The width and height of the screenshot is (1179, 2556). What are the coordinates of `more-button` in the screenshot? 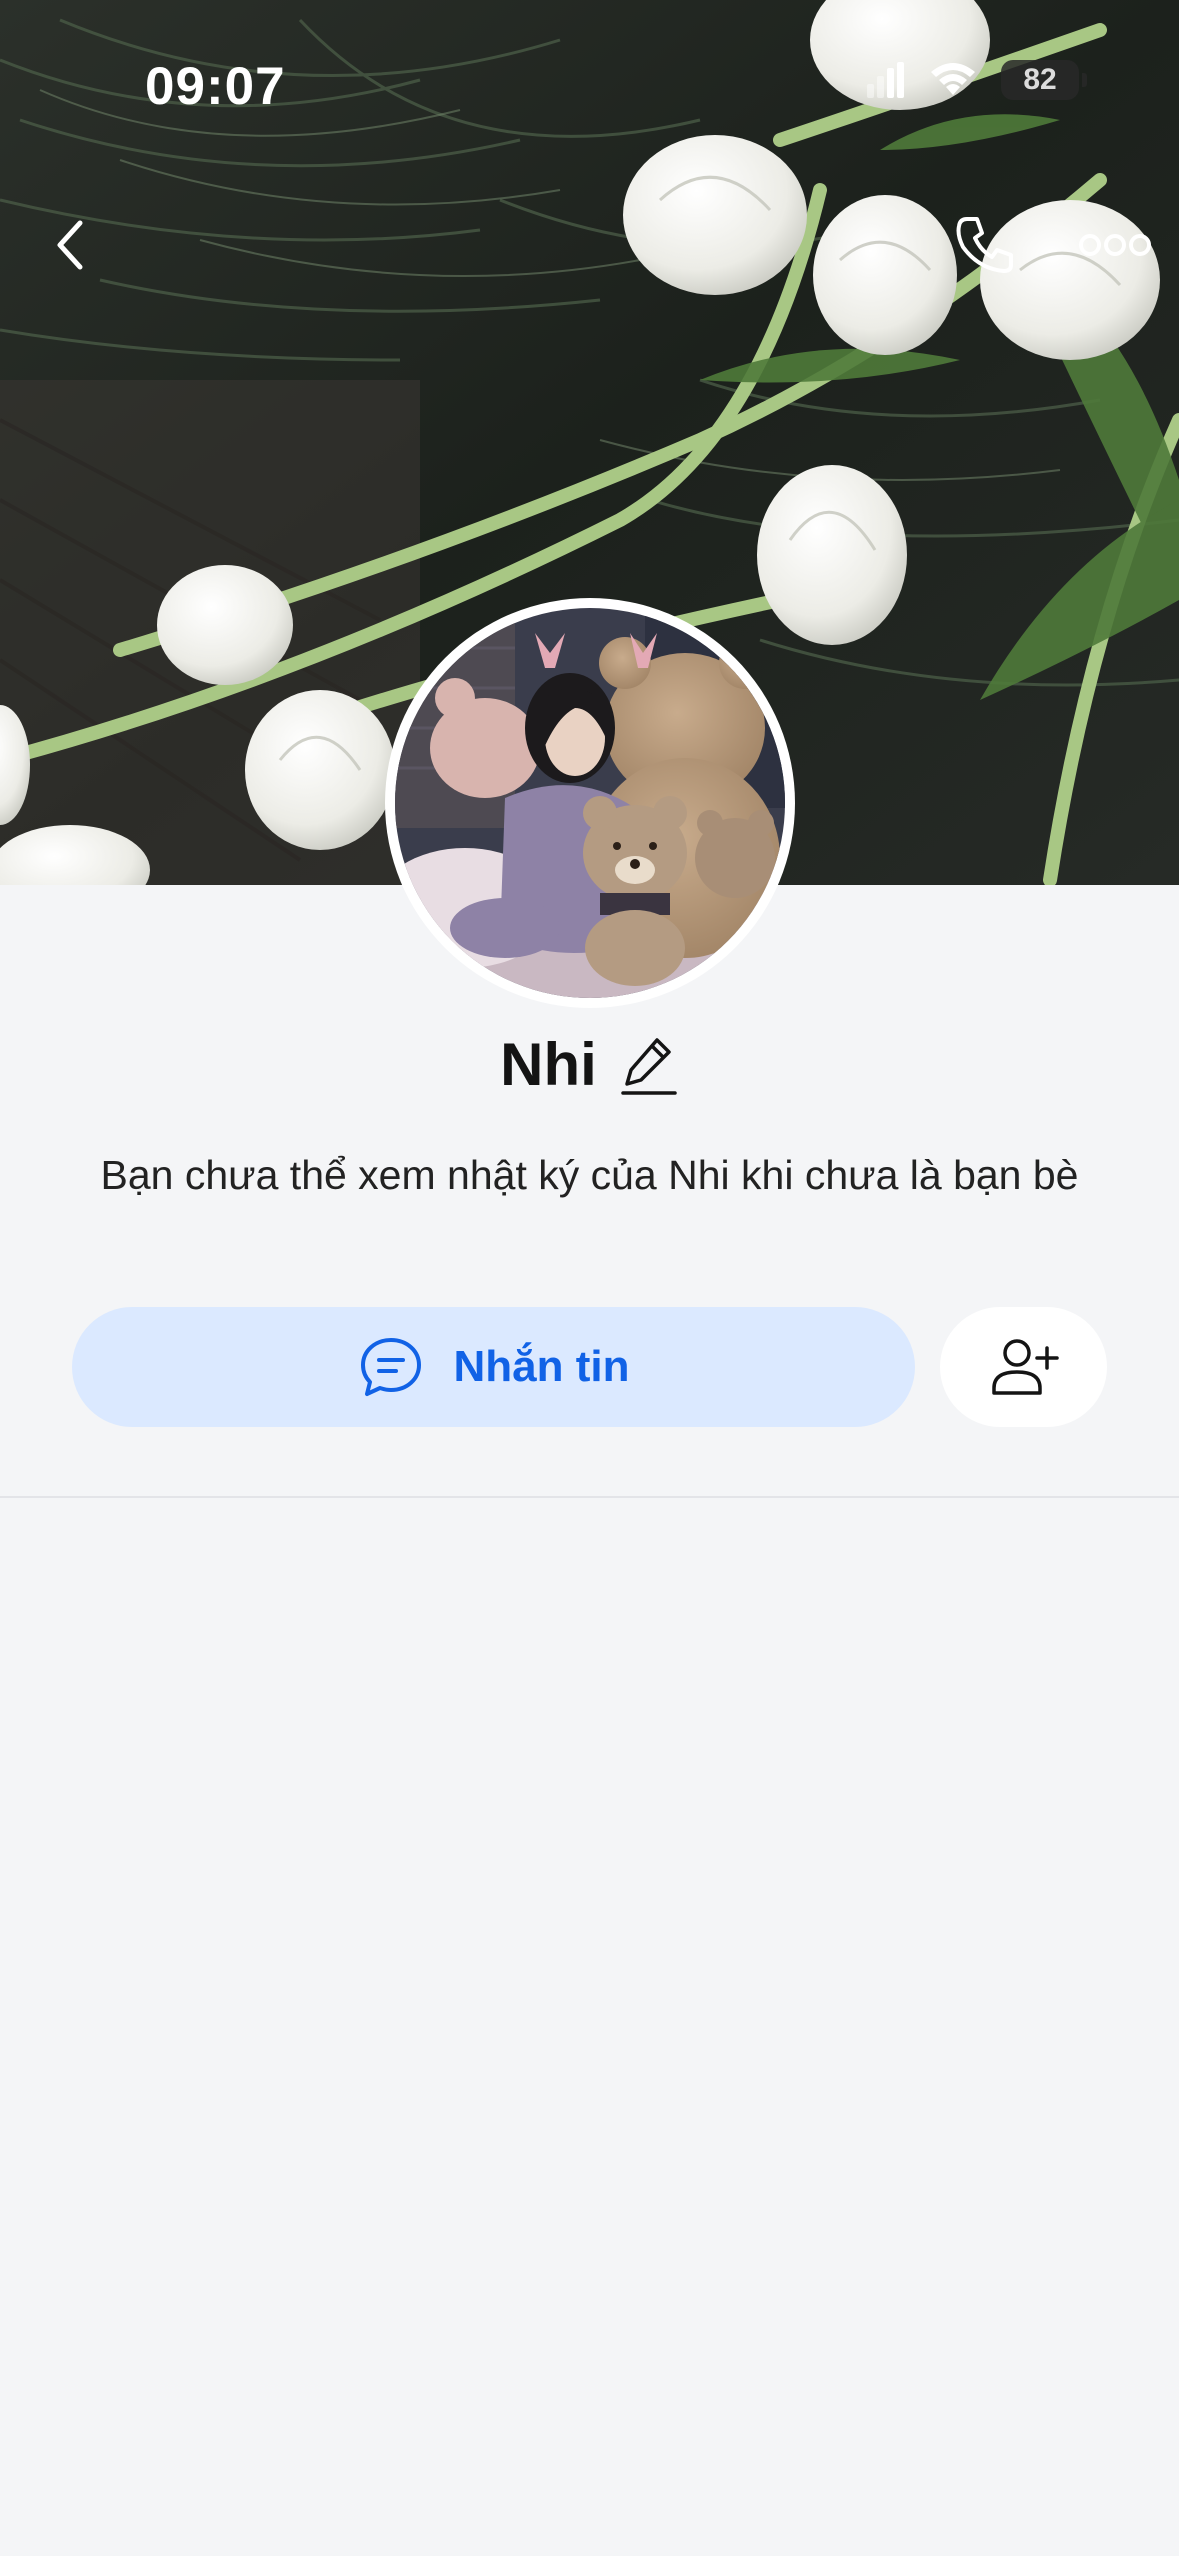 It's located at (1115, 245).